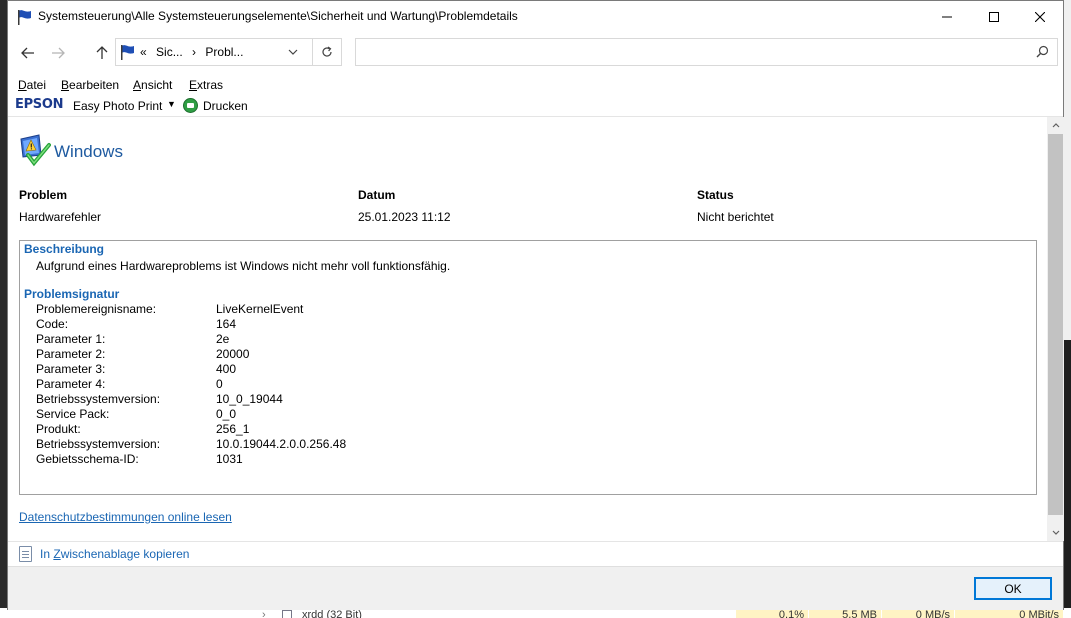 Image resolution: width=1071 pixels, height=618 pixels. What do you see at coordinates (404, 217) in the screenshot?
I see `date-value: 25.01.2023 11:12` at bounding box center [404, 217].